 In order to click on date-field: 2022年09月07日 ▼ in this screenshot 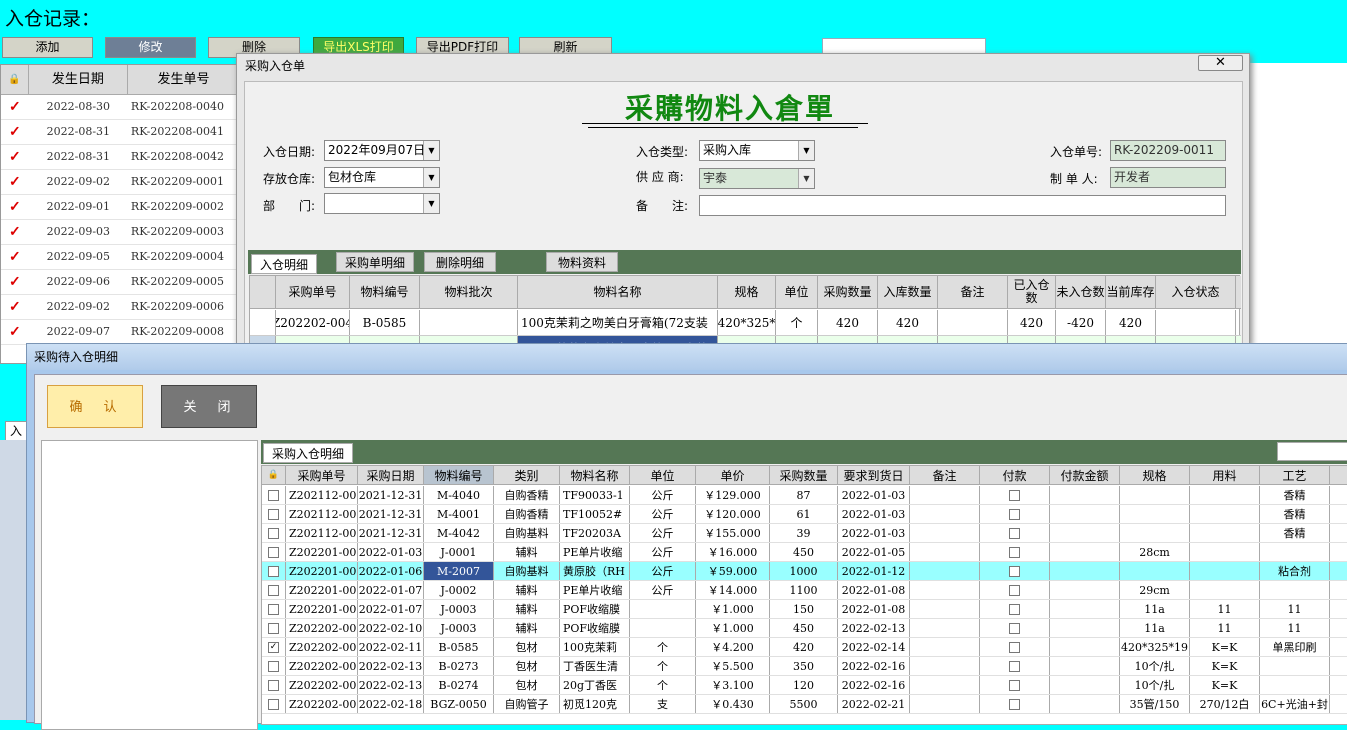, I will do `click(382, 150)`.